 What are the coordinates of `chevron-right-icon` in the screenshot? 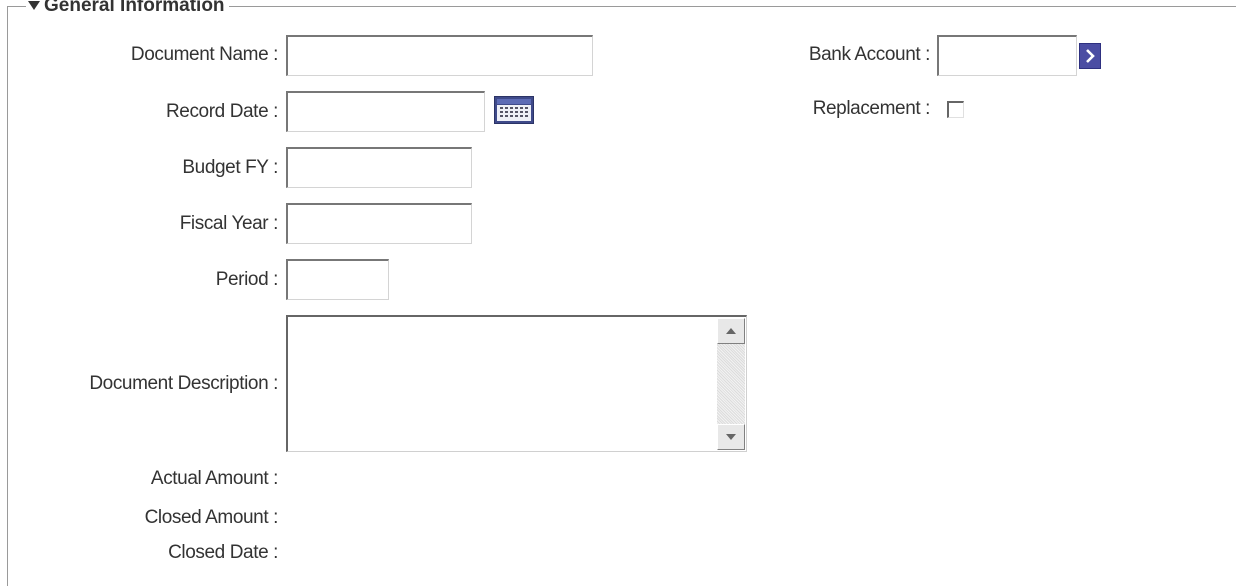 It's located at (1090, 56).